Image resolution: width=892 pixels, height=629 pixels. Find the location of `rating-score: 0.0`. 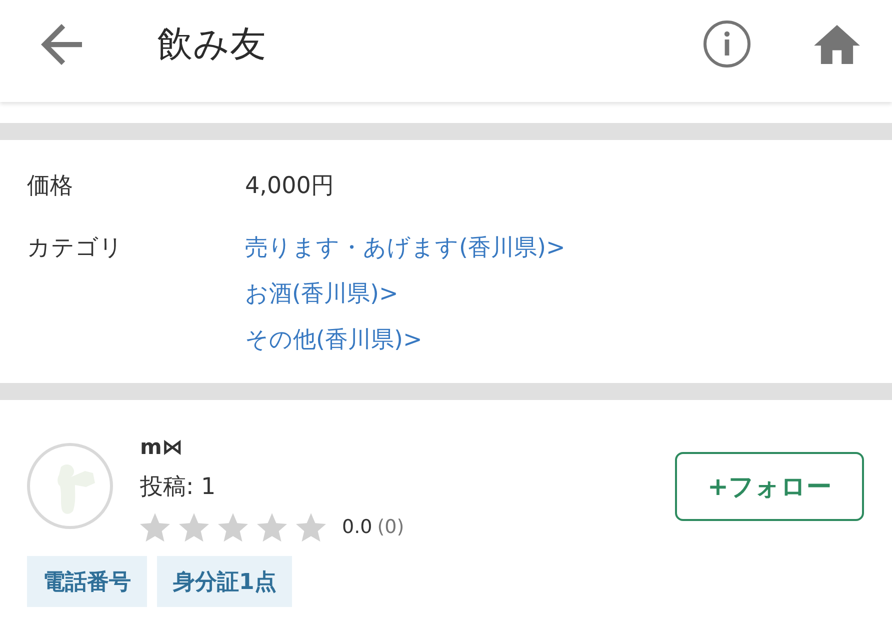

rating-score: 0.0 is located at coordinates (357, 527).